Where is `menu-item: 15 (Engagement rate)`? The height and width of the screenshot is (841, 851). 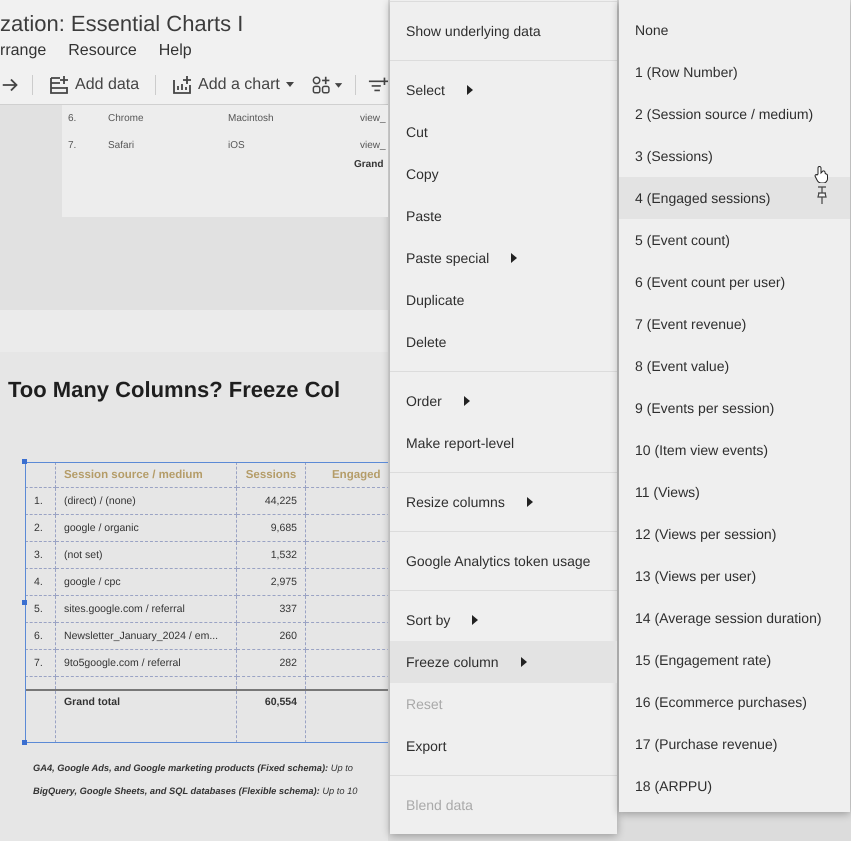
menu-item: 15 (Engagement rate) is located at coordinates (734, 660).